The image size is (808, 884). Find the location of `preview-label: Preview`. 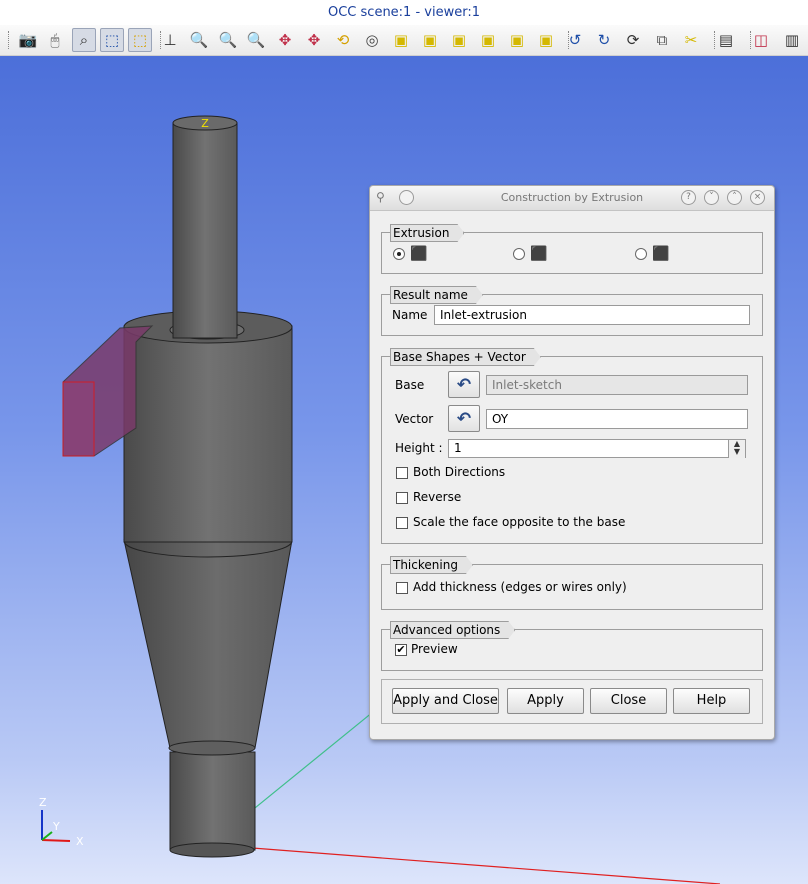

preview-label: Preview is located at coordinates (434, 649).